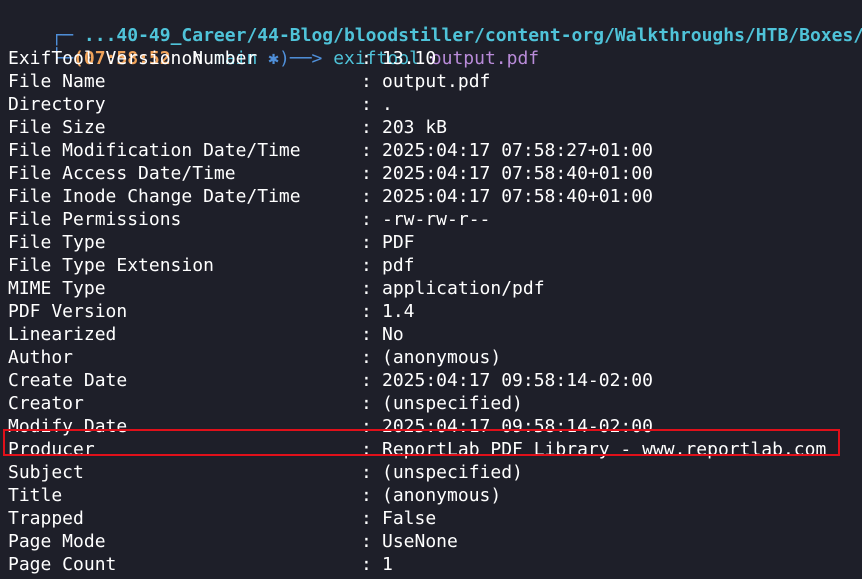 This screenshot has width=862, height=579. What do you see at coordinates (306, 58) in the screenshot?
I see `prompt-arrow-icon: ──>` at bounding box center [306, 58].